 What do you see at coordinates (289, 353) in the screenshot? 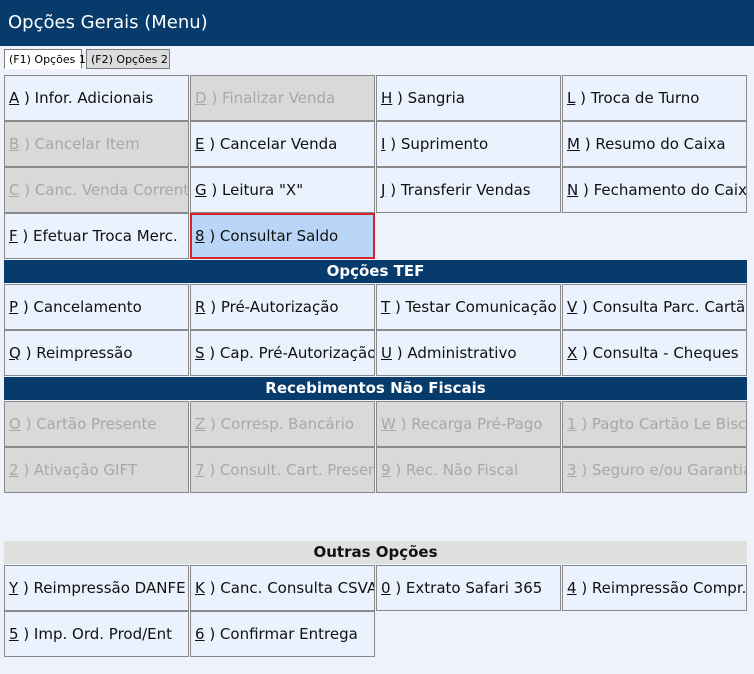
I see `option-label: ) Cap. Pré-Autorização` at bounding box center [289, 353].